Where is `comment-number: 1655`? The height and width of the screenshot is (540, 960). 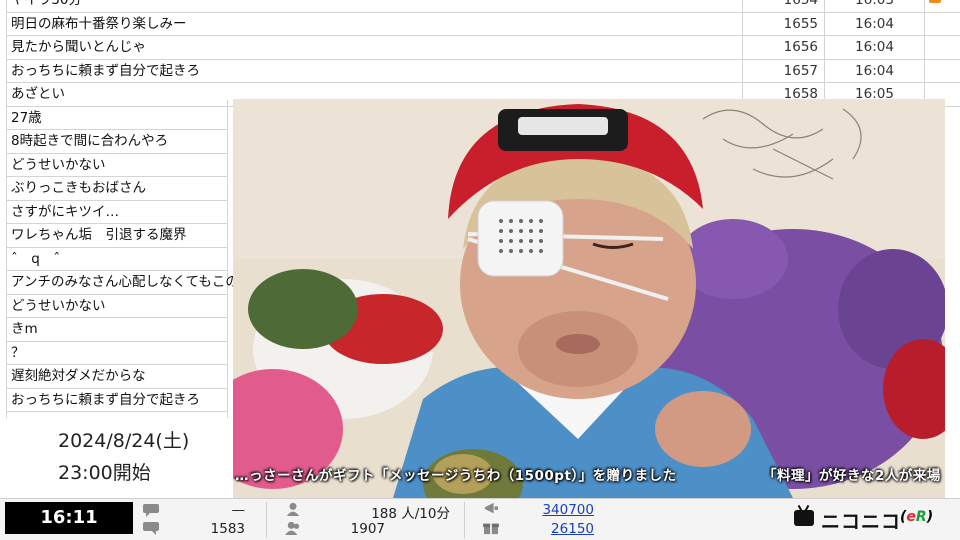
comment-number: 1655 is located at coordinates (783, 24).